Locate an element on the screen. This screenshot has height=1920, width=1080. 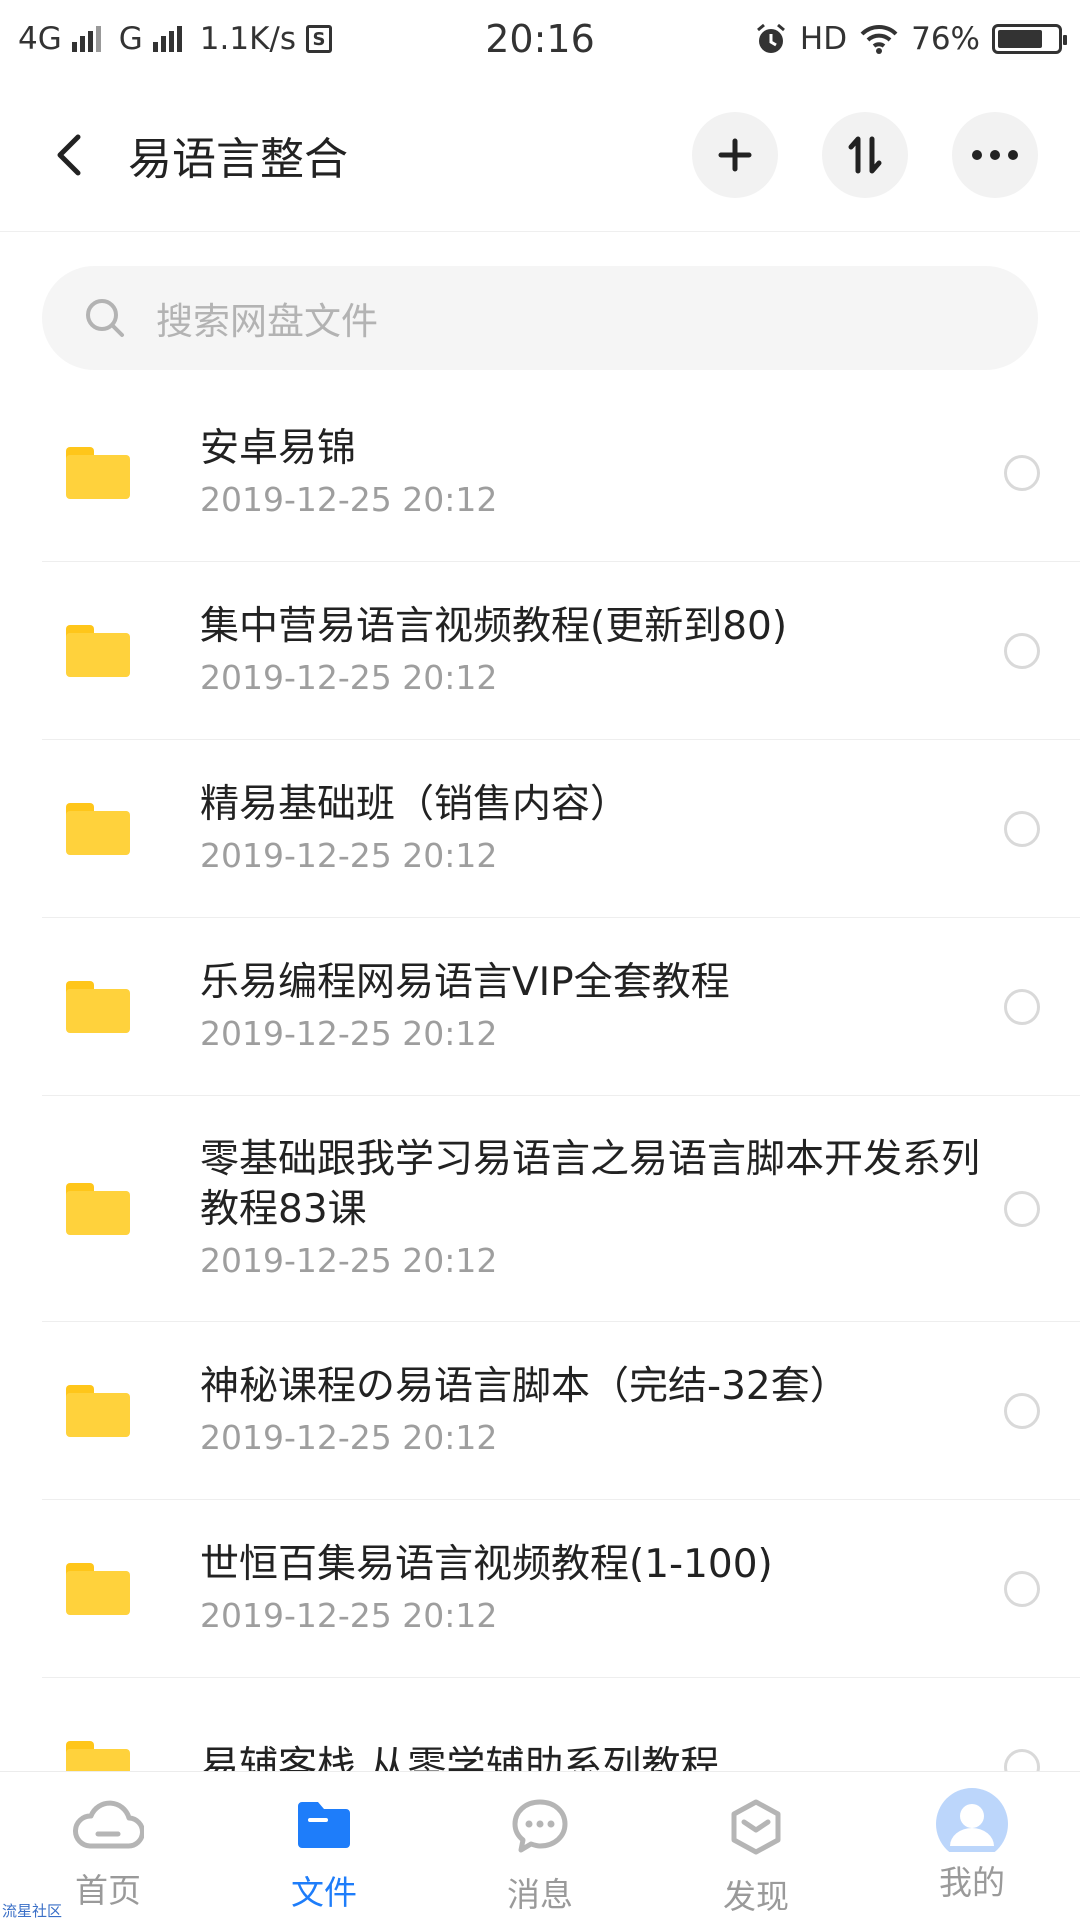
wifi-icon is located at coordinates (879, 39).